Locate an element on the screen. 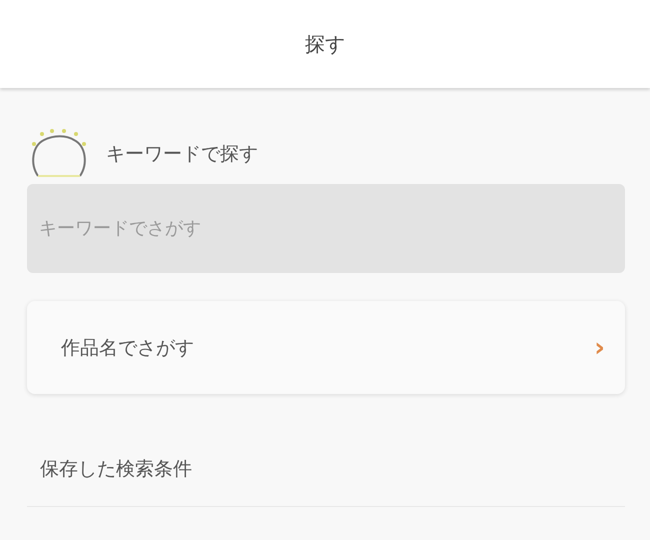 The width and height of the screenshot is (650, 540). page-title: 探す is located at coordinates (325, 44).